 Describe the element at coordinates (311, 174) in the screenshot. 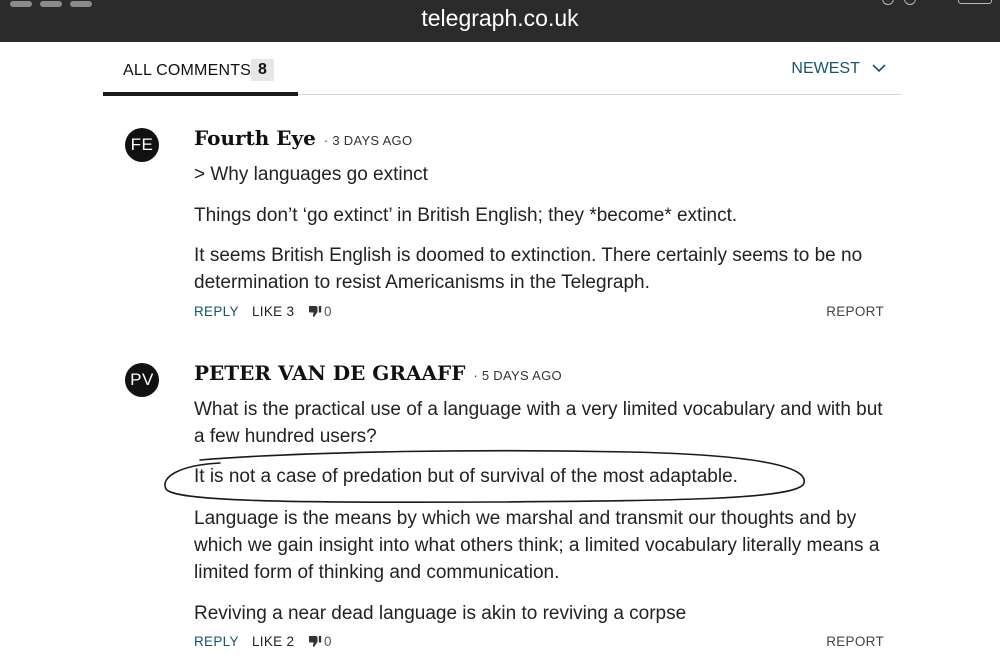

I see `comment-paragraph: > Why languages go extinct` at that location.